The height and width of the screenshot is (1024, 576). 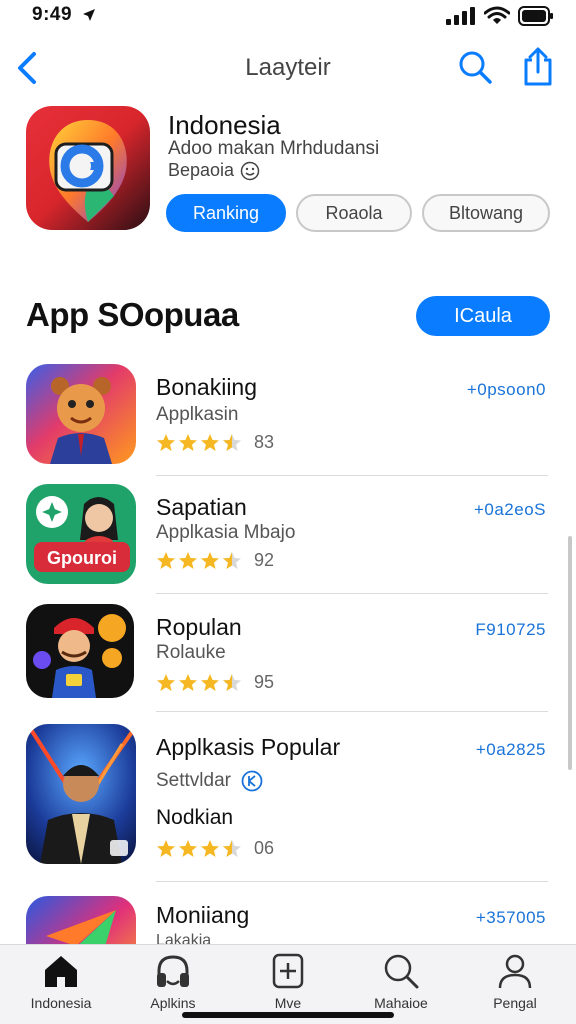 I want to click on headphones-icon, so click(x=173, y=971).